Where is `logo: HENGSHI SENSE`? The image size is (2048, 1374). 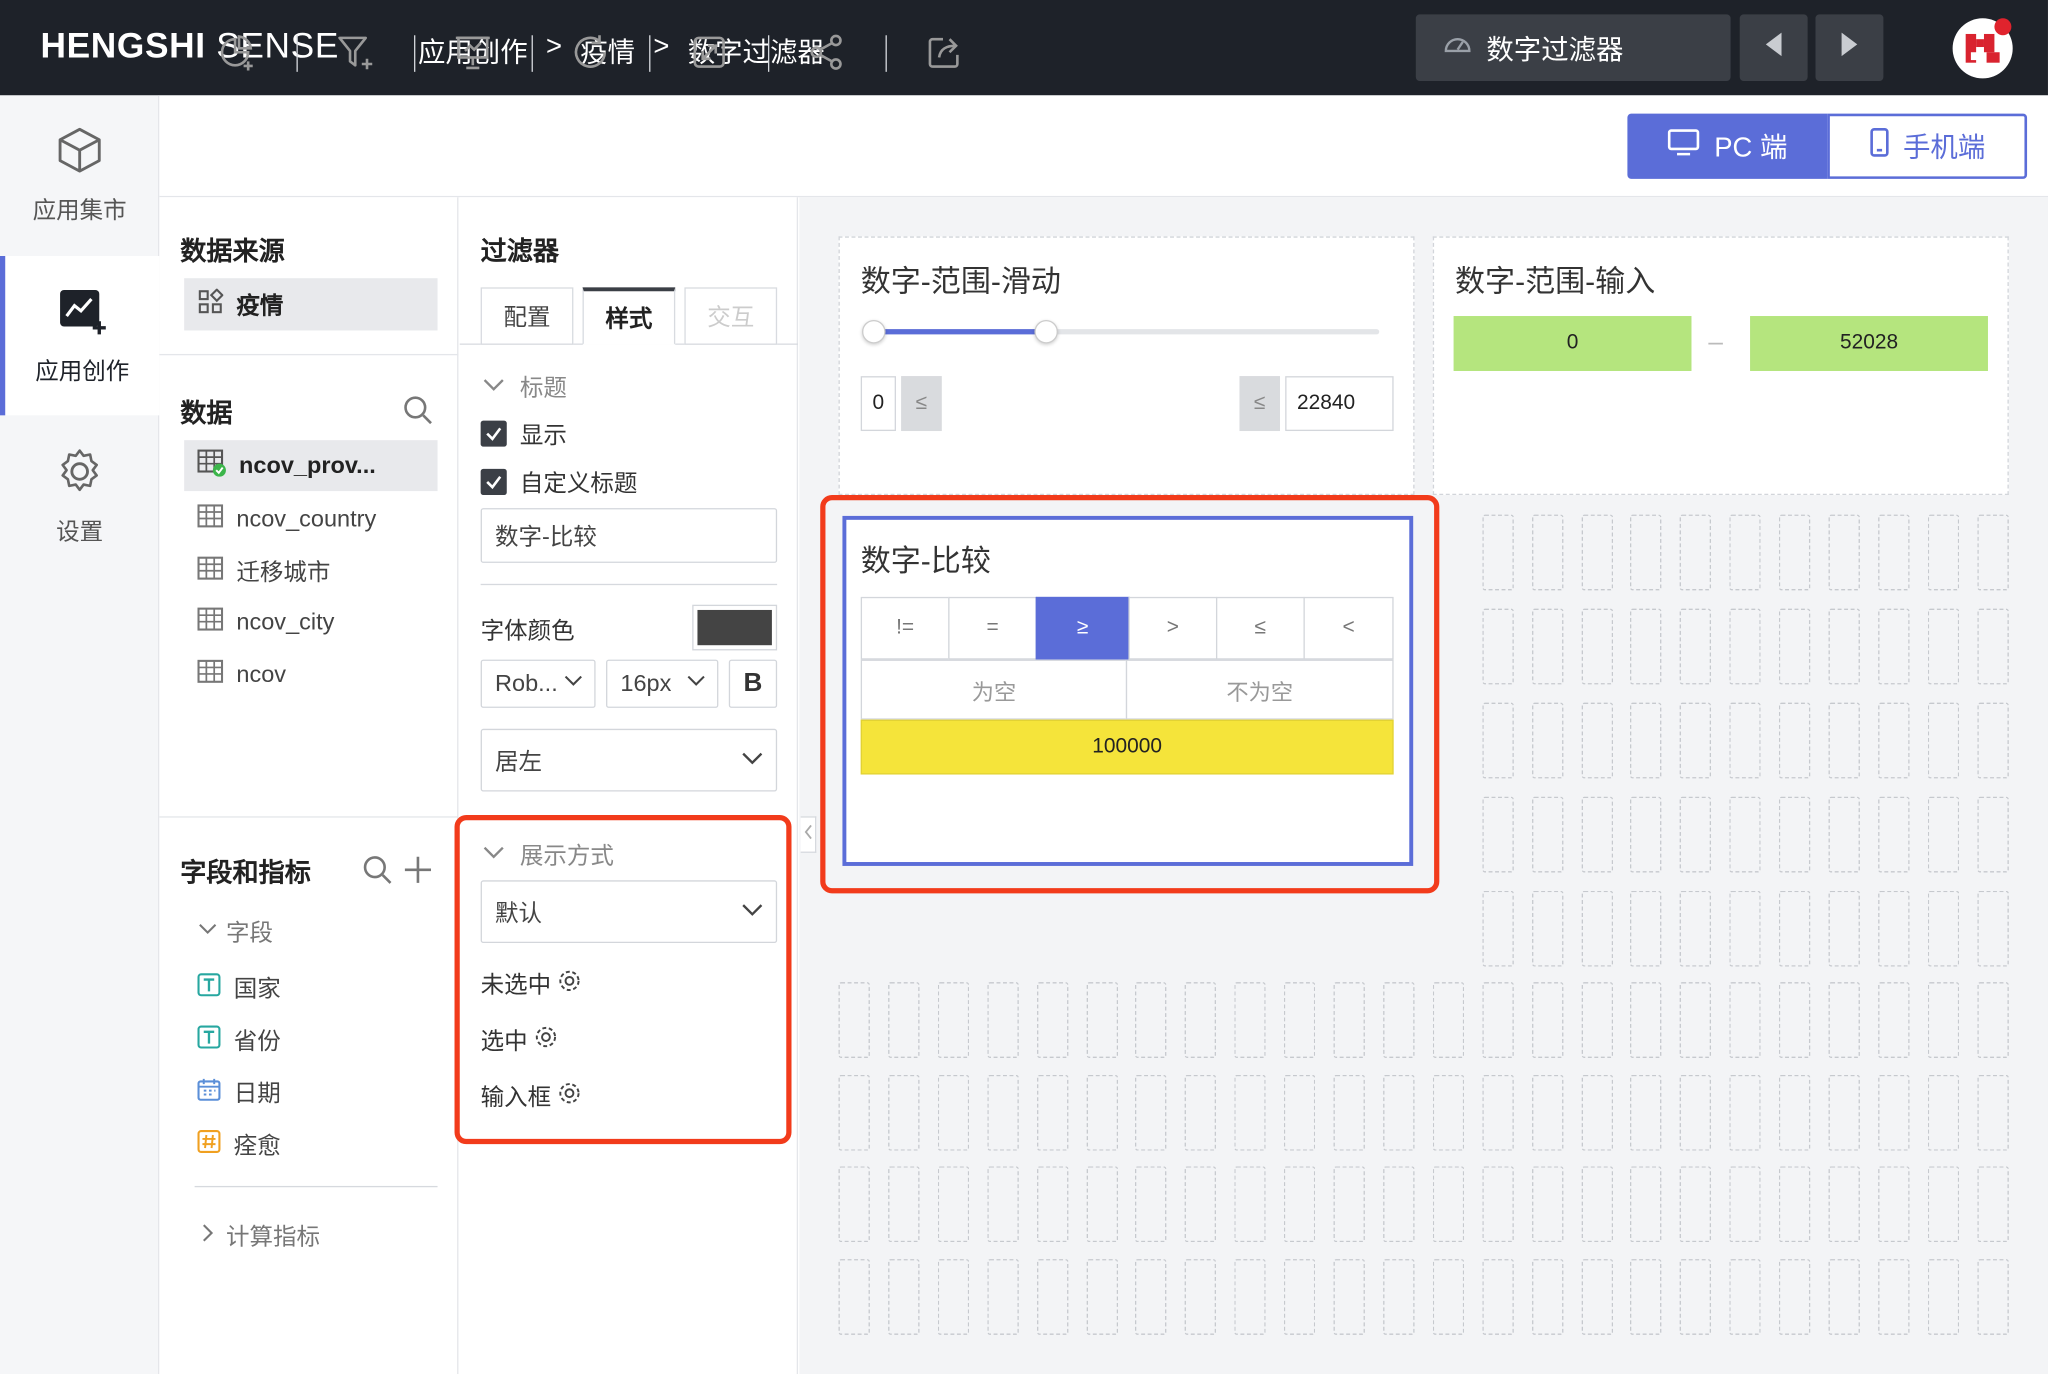 logo: HENGSHI SENSE is located at coordinates (190, 46).